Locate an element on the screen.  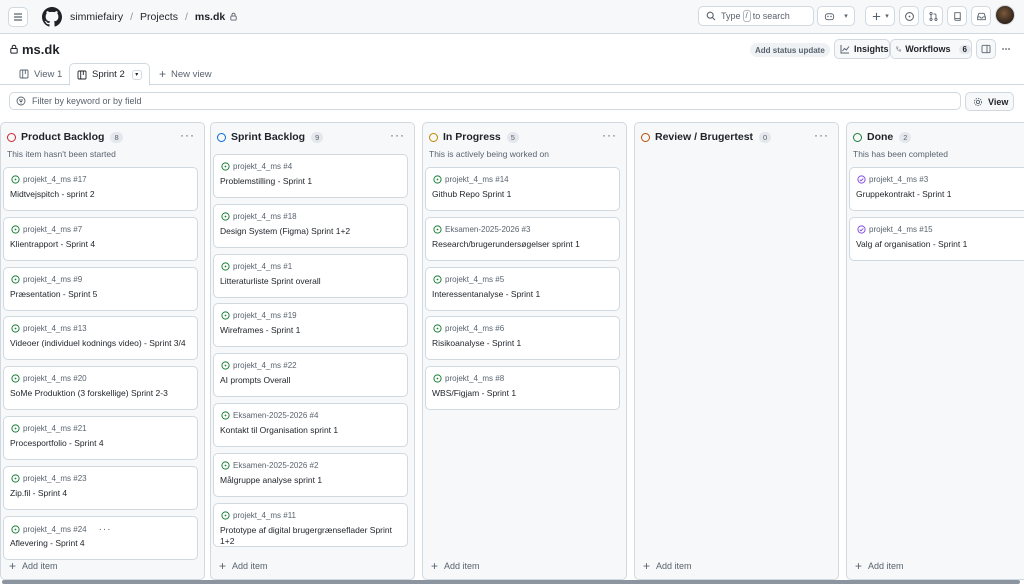
card-title: Kontakt til Organisation sprint 1 is located at coordinates (311, 430).